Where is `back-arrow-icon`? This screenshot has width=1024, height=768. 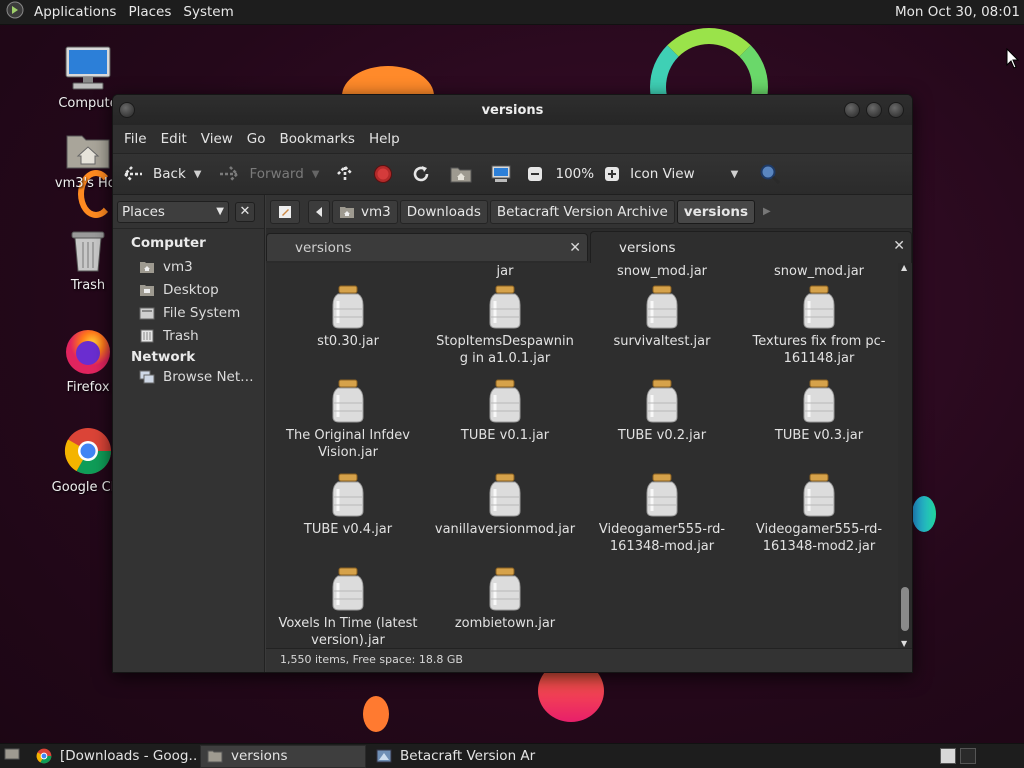 back-arrow-icon is located at coordinates (133, 174).